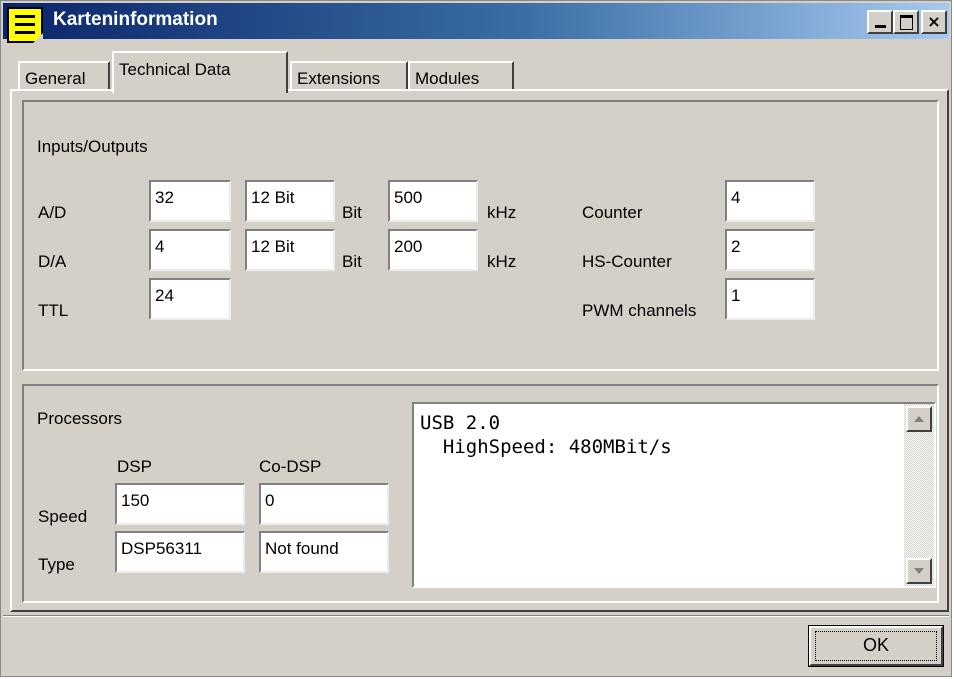  I want to click on close-button: ×, so click(934, 22).